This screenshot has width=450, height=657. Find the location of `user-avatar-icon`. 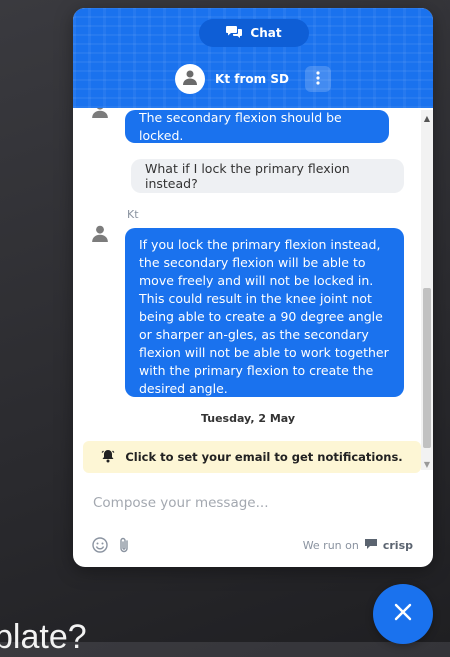

user-avatar-icon is located at coordinates (190, 79).